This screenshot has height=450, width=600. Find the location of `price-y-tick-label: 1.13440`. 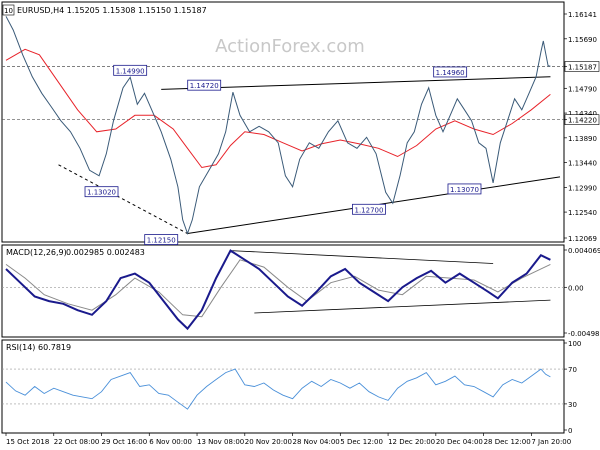

price-y-tick-label: 1.13440 is located at coordinates (582, 164).